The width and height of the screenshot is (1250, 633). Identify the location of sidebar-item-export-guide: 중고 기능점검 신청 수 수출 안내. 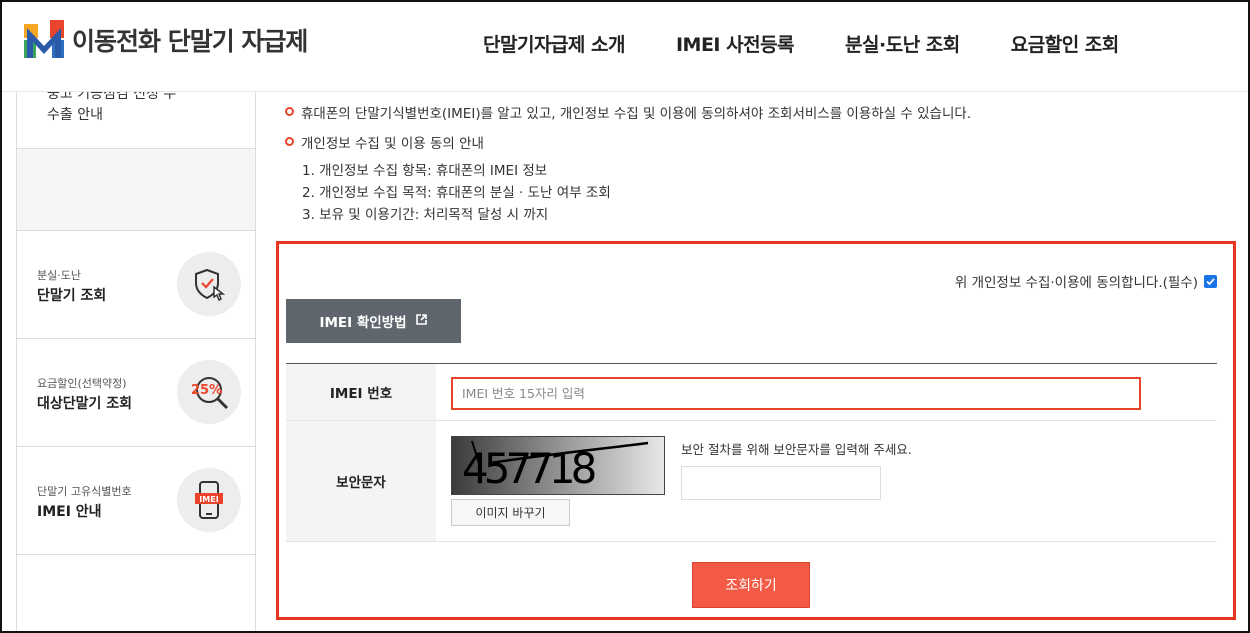
(136, 120).